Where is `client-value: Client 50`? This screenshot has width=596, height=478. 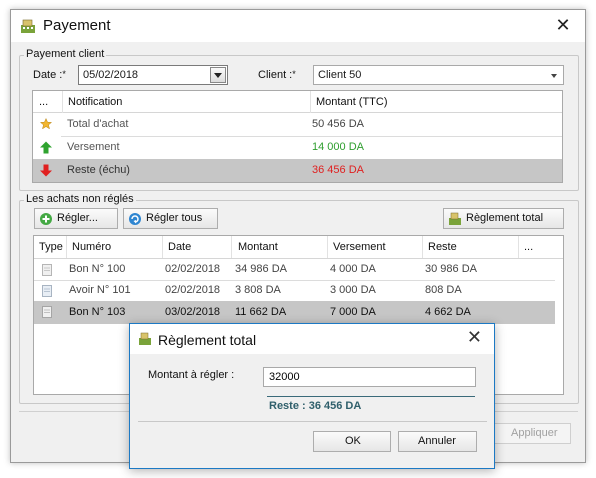
client-value: Client 50 is located at coordinates (340, 75).